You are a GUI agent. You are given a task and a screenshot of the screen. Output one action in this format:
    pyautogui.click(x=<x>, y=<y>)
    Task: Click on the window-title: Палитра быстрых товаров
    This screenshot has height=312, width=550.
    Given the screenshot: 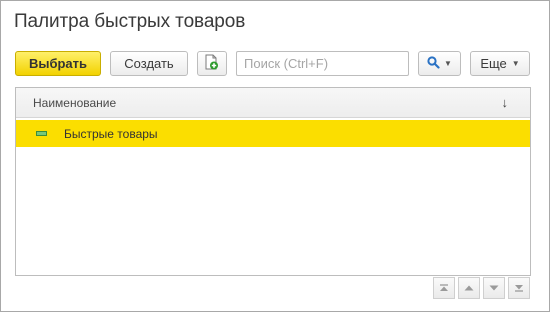 What is the action you would take?
    pyautogui.click(x=130, y=21)
    